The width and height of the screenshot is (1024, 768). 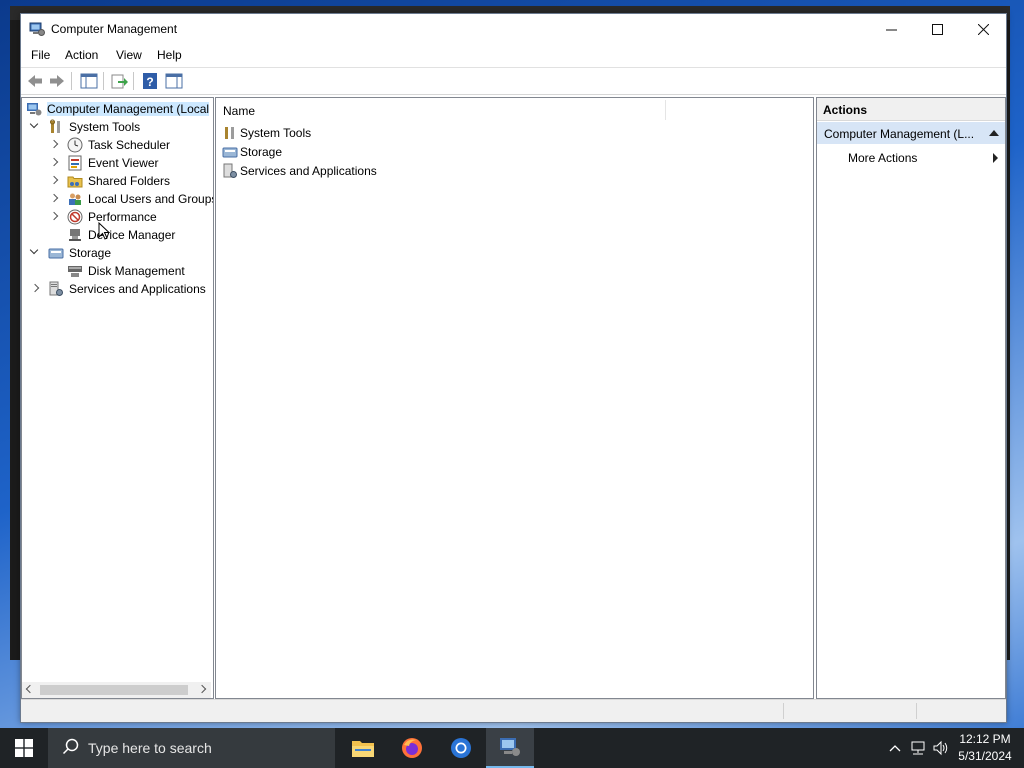 I want to click on tree-label: Services and Applications, so click(x=137, y=289).